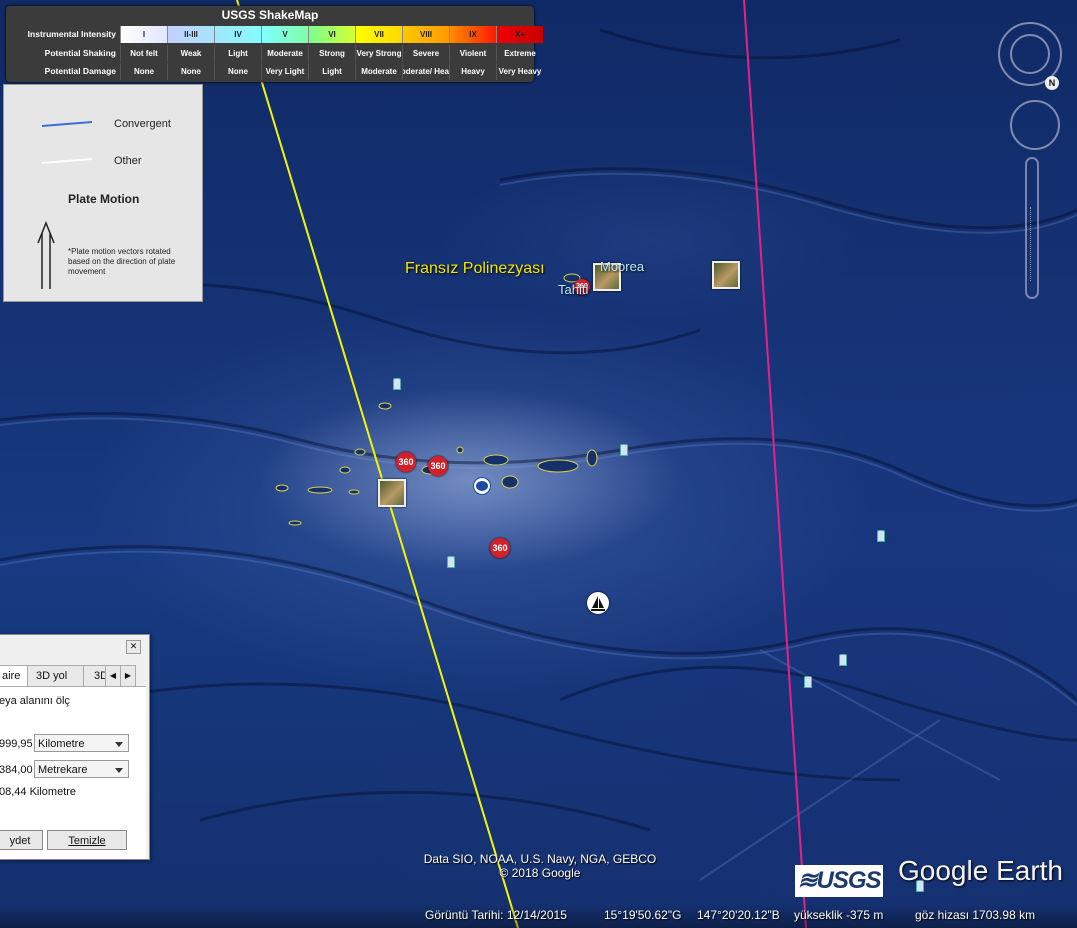 This screenshot has width=1077, height=928. Describe the element at coordinates (598, 603) in the screenshot. I see `sailboat-icon` at that location.